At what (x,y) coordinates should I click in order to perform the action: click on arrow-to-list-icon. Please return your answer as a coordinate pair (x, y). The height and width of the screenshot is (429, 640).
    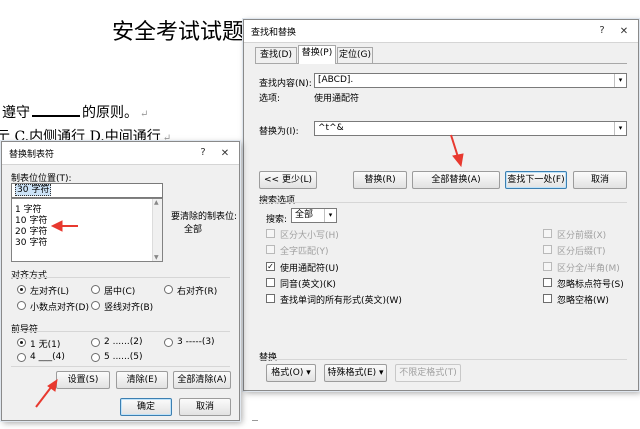
    Looking at the image, I should click on (64, 226).